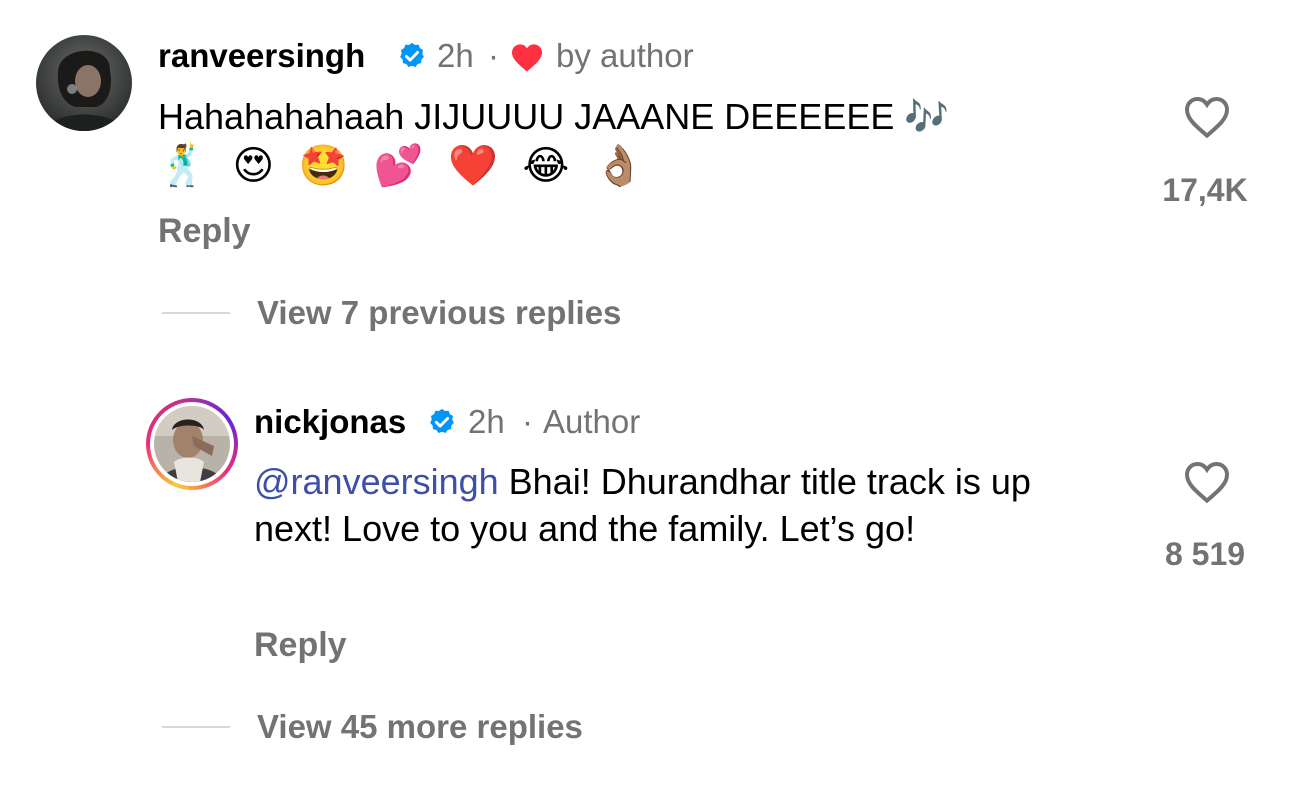 The image size is (1290, 785). I want to click on username-nickjonas: nickjonas, so click(330, 422).